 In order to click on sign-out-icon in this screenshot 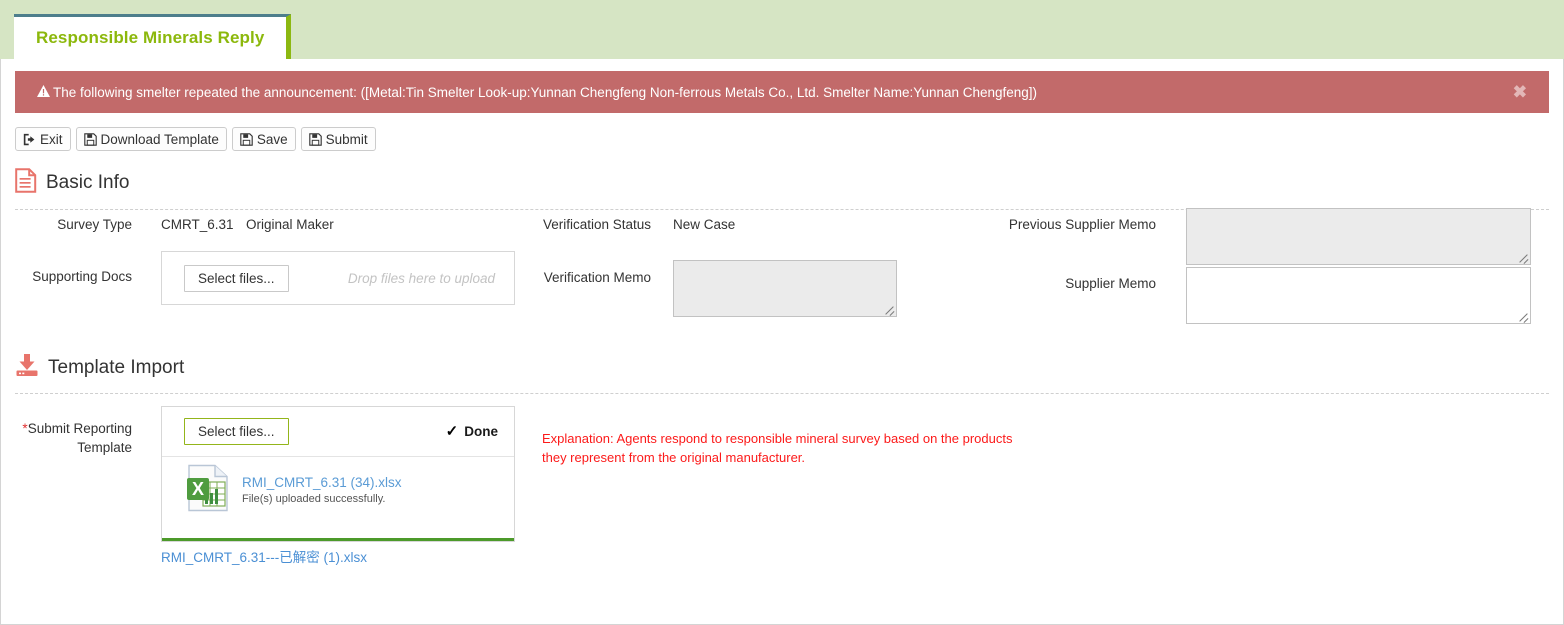, I will do `click(29, 139)`.